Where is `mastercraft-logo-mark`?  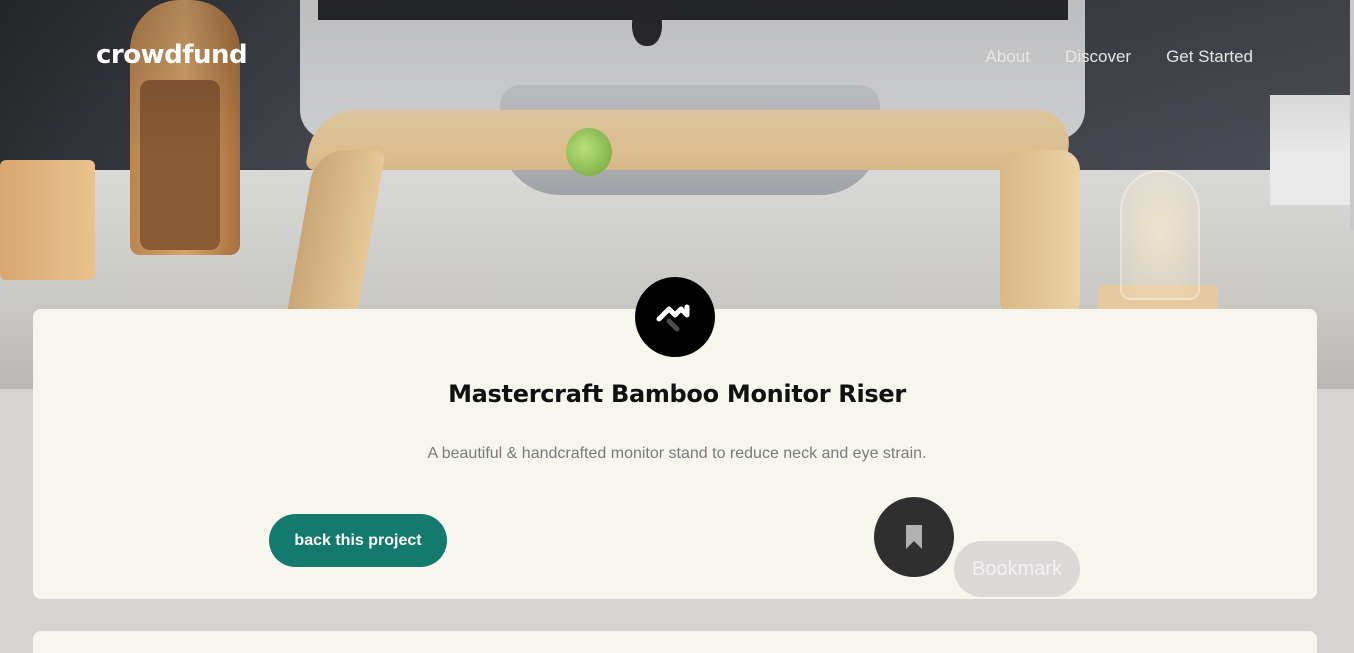
mastercraft-logo-mark is located at coordinates (673, 318).